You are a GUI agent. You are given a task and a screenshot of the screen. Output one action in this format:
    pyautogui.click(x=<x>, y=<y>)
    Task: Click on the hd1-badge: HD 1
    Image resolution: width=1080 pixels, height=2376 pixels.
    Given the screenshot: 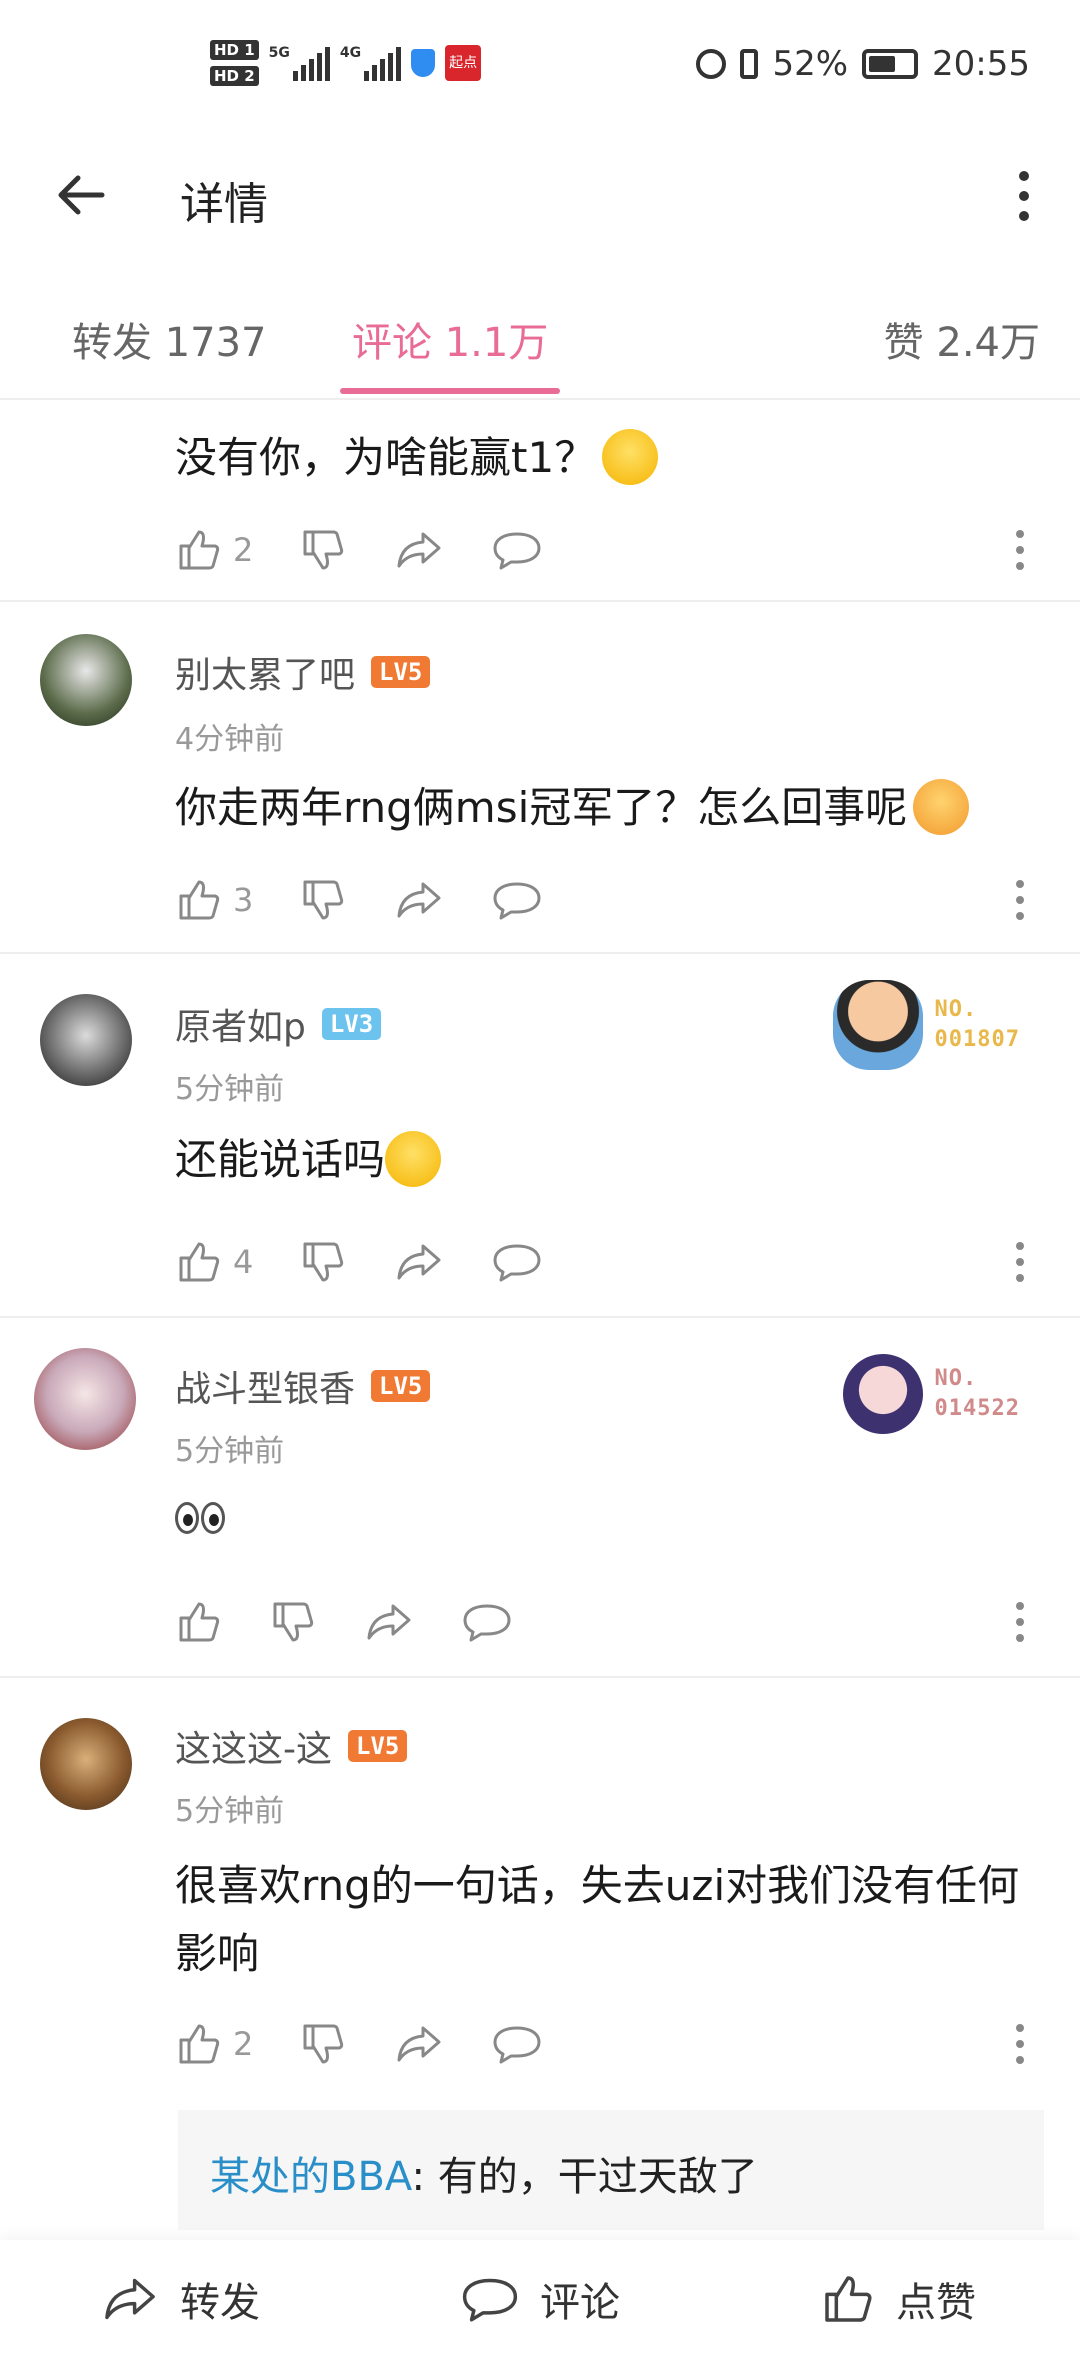 What is the action you would take?
    pyautogui.click(x=234, y=50)
    